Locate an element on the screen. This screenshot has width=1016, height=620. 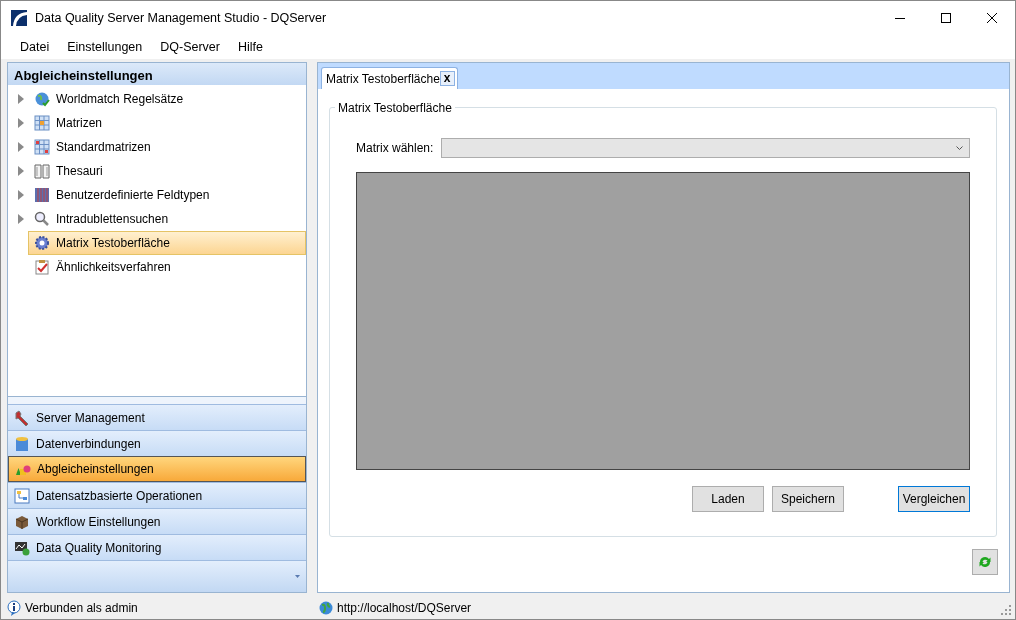
action-button: Vergleichen is located at coordinates (934, 499).